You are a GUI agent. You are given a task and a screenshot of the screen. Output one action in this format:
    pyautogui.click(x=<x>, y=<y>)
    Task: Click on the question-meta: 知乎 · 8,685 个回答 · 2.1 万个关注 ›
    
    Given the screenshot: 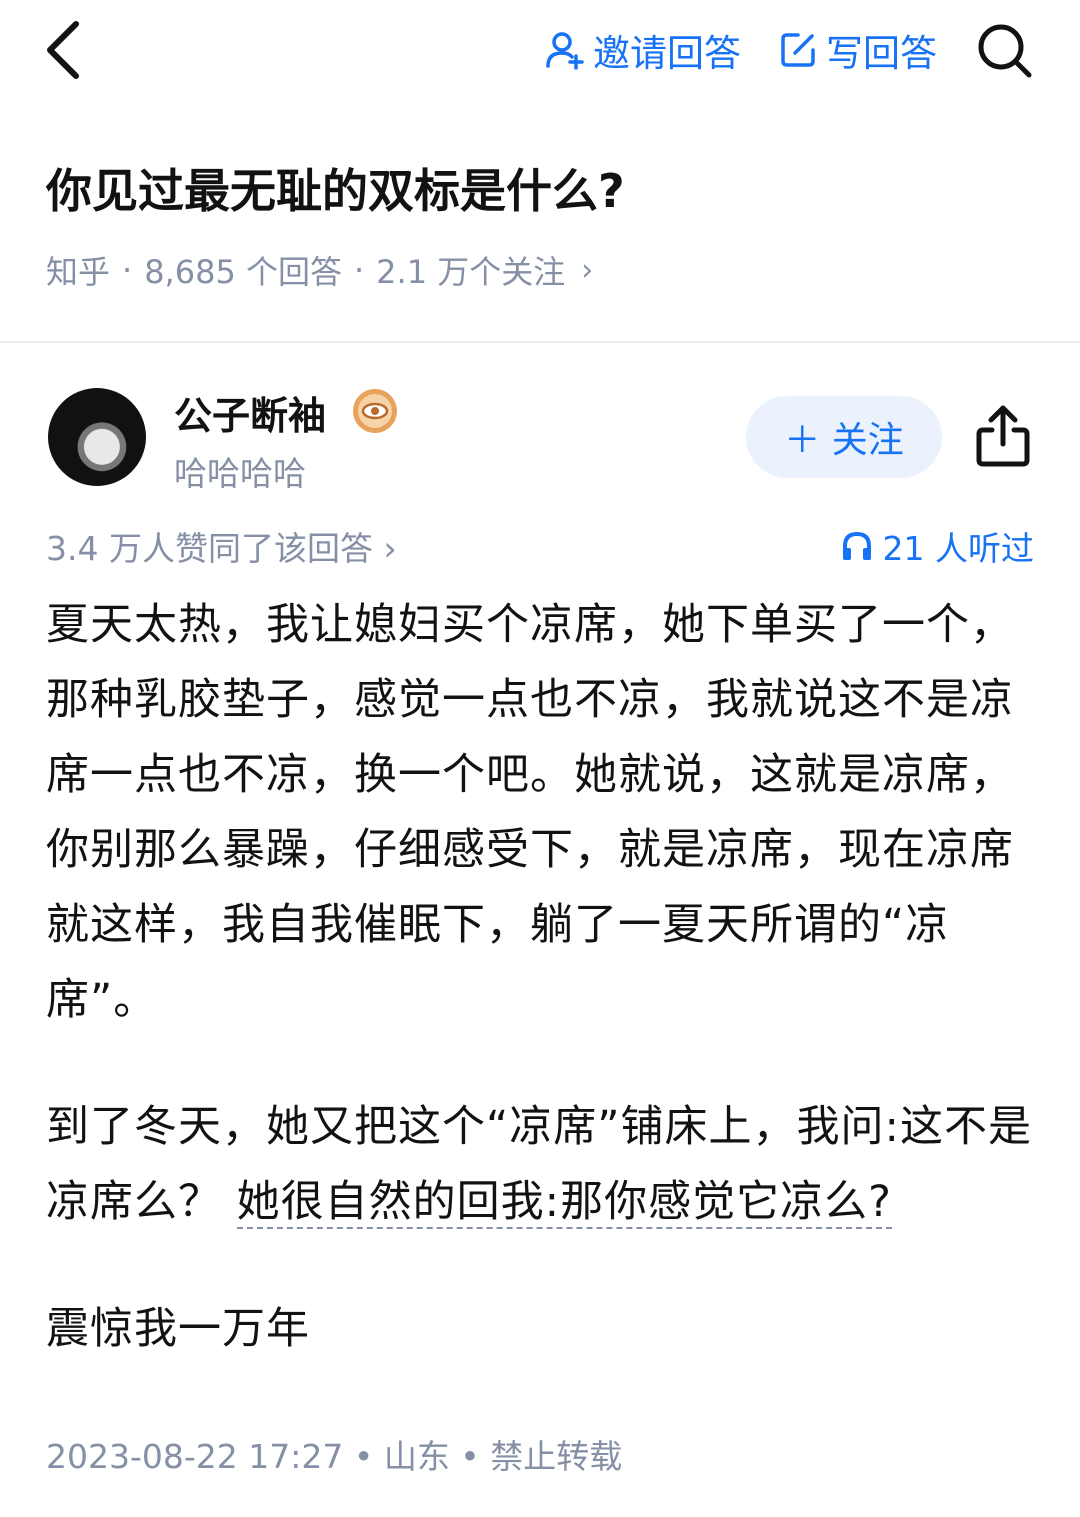 What is the action you would take?
    pyautogui.click(x=319, y=270)
    